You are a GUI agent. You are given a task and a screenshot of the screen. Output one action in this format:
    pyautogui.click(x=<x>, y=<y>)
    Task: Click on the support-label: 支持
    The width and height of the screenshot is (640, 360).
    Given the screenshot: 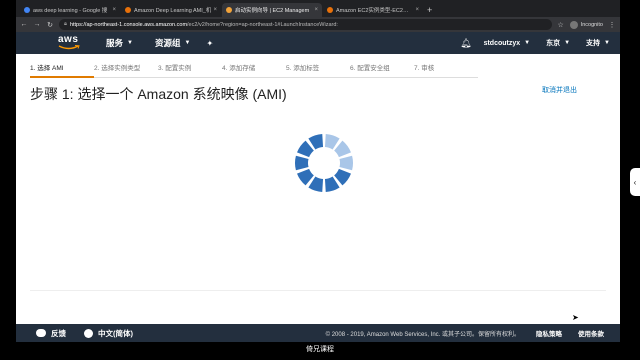 What is the action you would take?
    pyautogui.click(x=593, y=43)
    